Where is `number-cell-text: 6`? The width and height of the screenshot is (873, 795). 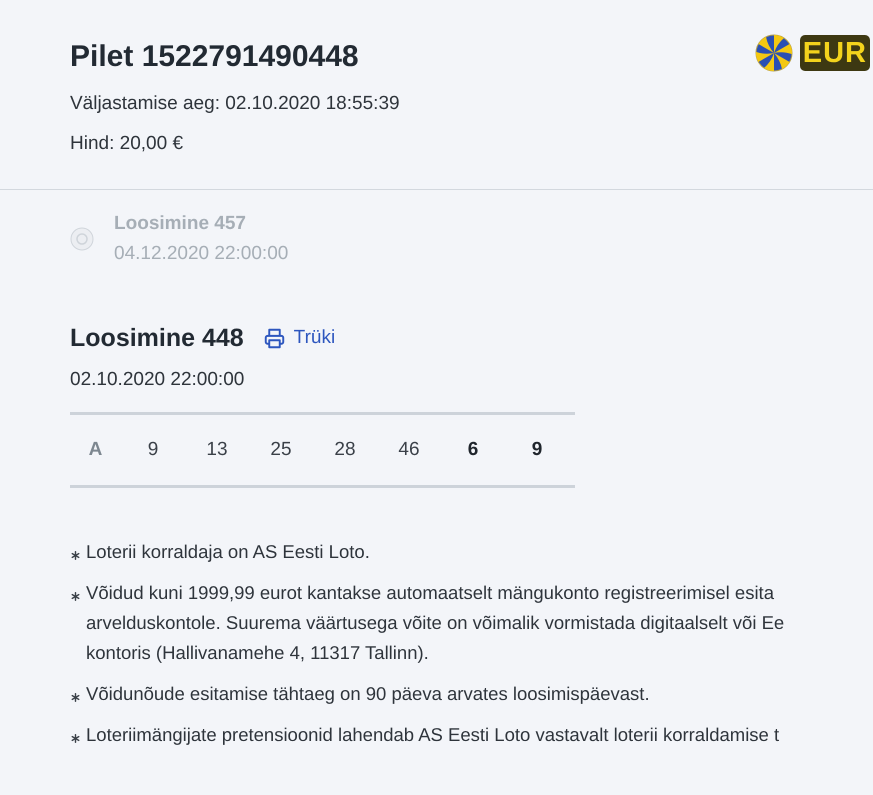
number-cell-text: 6 is located at coordinates (473, 450).